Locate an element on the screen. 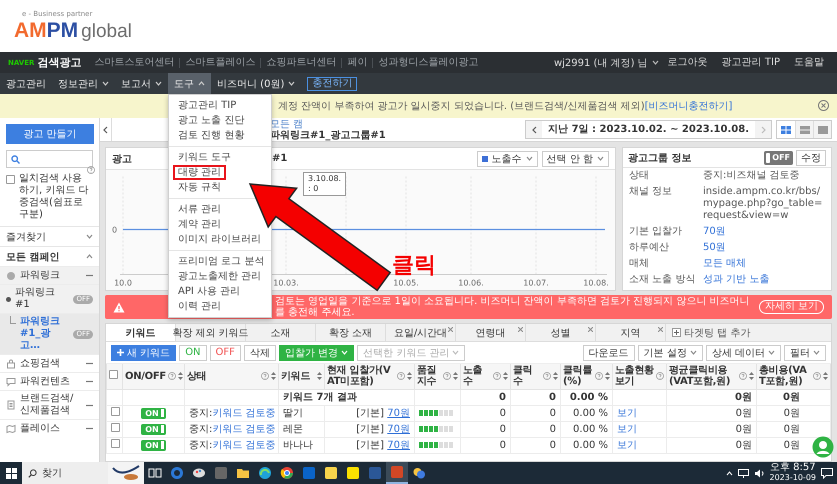  tab: 성별 is located at coordinates (561, 332).